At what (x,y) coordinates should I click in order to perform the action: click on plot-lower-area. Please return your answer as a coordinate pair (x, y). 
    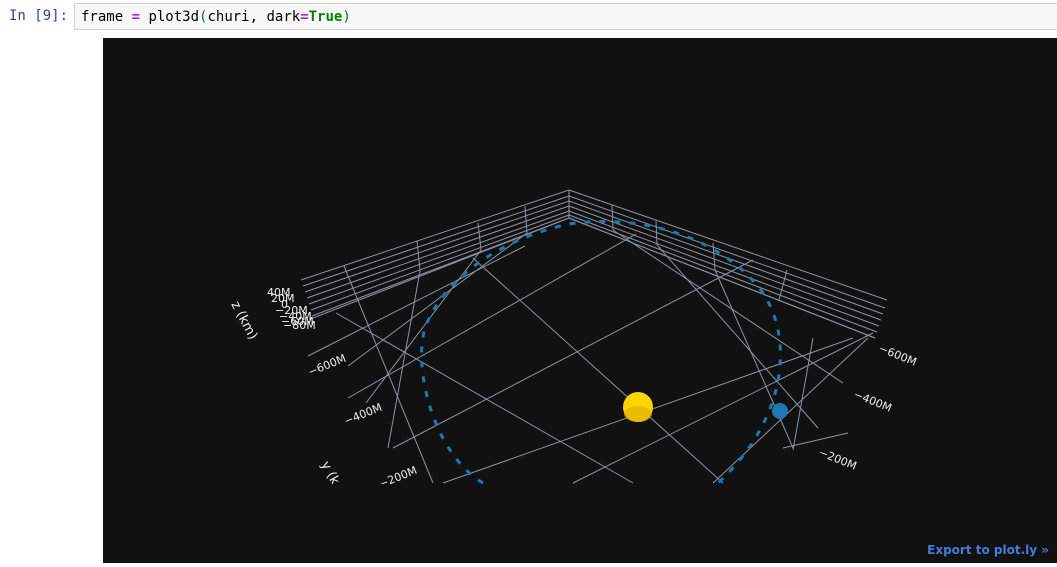
    Looking at the image, I should click on (580, 523).